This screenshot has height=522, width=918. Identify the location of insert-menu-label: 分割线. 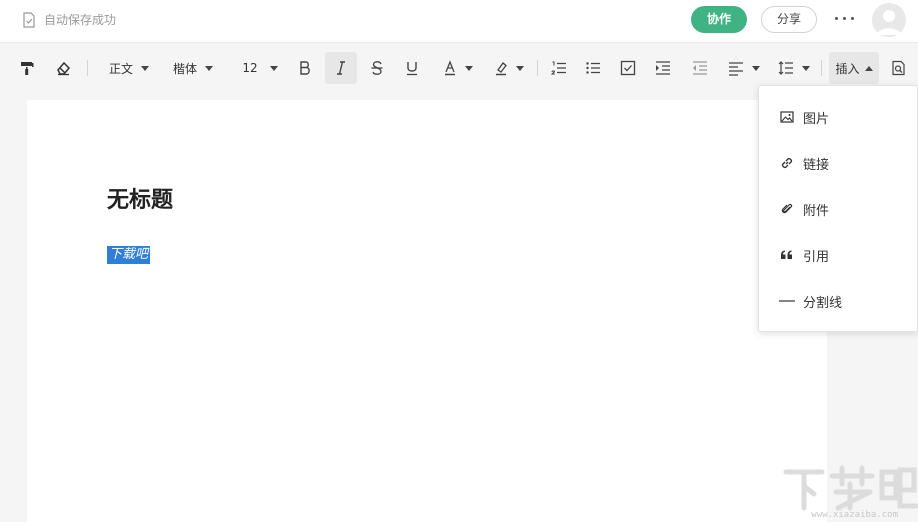
(823, 303).